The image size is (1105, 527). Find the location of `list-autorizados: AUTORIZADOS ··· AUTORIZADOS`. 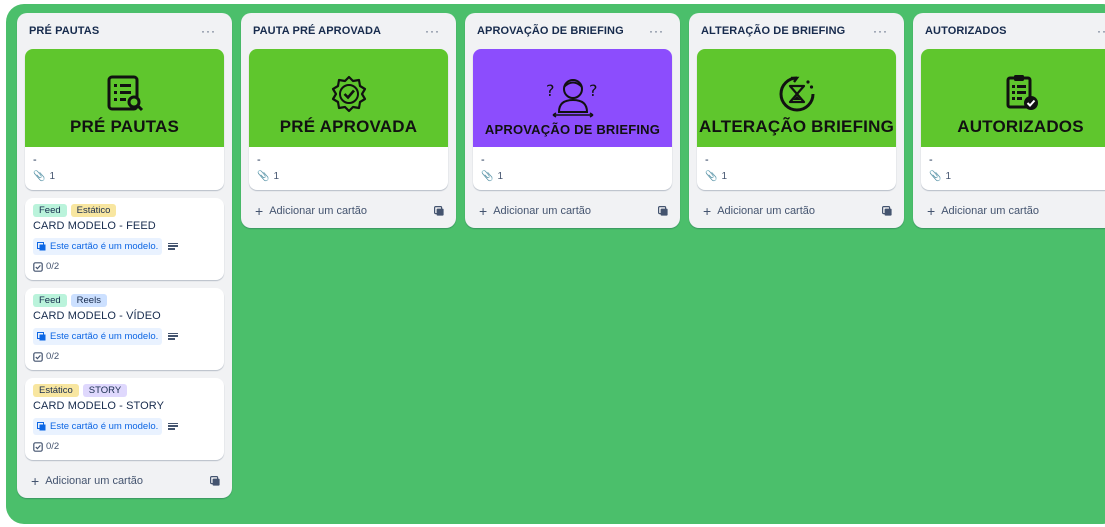

list-autorizados: AUTORIZADOS ··· AUTORIZADOS is located at coordinates (1009, 120).